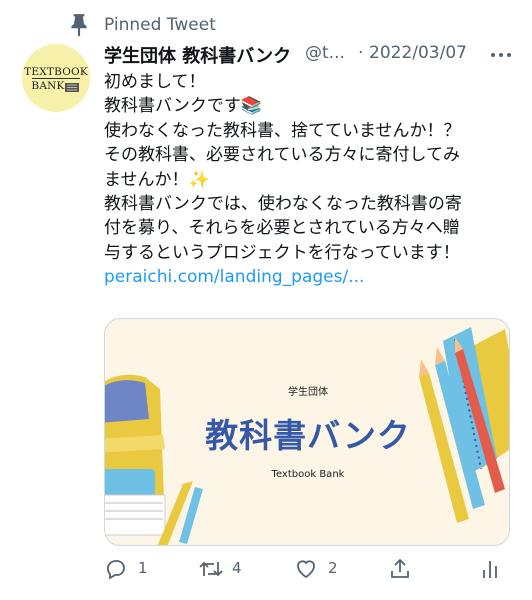 This screenshot has height=600, width=532. Describe the element at coordinates (183, 106) in the screenshot. I see `tweet-line: 教科書バンクです📚` at that location.